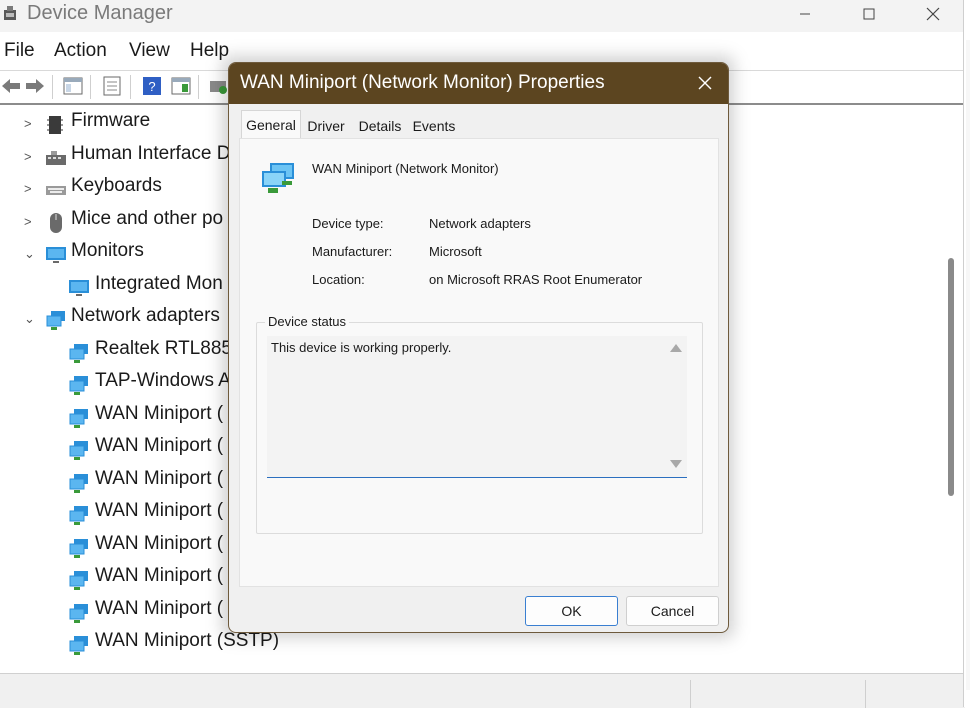 The width and height of the screenshot is (970, 708). I want to click on device-status-textbox: This device is working properly., so click(477, 407).